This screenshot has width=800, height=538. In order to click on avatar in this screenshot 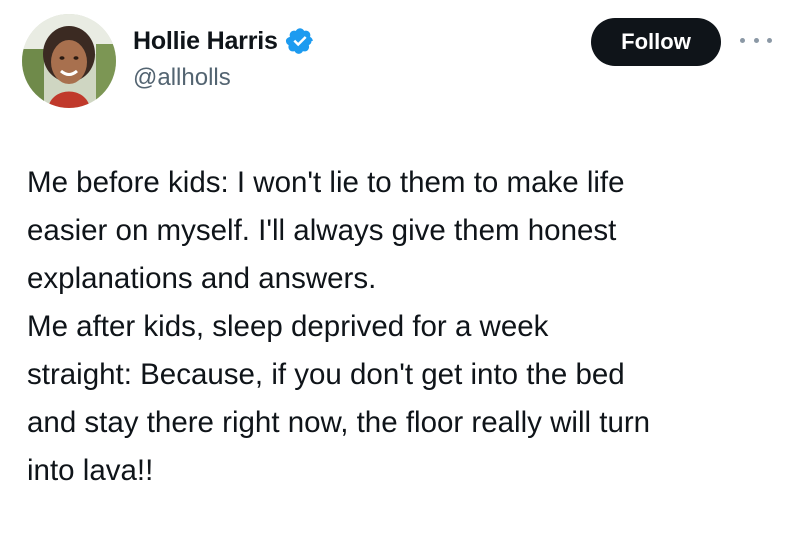, I will do `click(69, 61)`.